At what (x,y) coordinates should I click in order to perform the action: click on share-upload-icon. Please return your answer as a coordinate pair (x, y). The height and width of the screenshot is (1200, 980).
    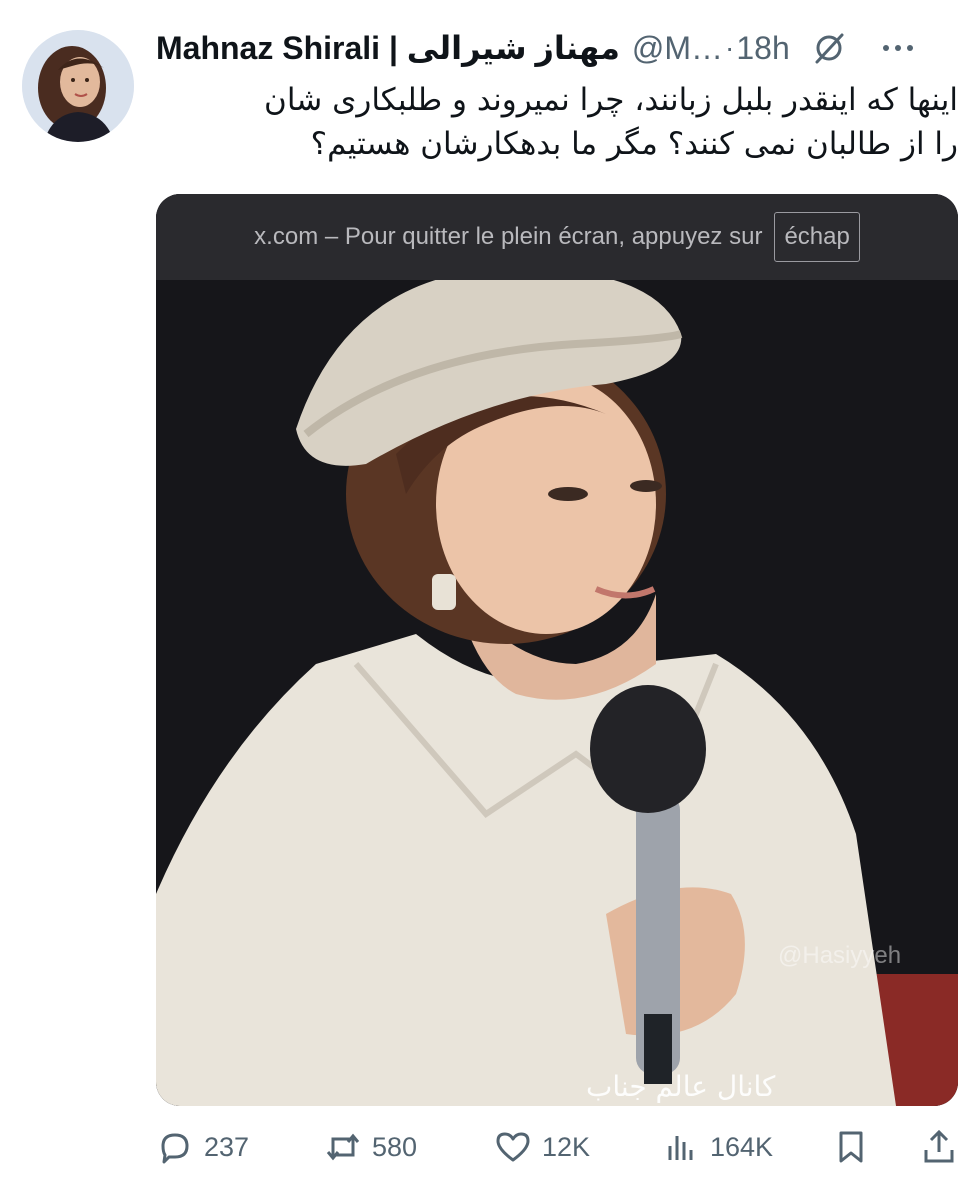
    Looking at the image, I should click on (939, 1146).